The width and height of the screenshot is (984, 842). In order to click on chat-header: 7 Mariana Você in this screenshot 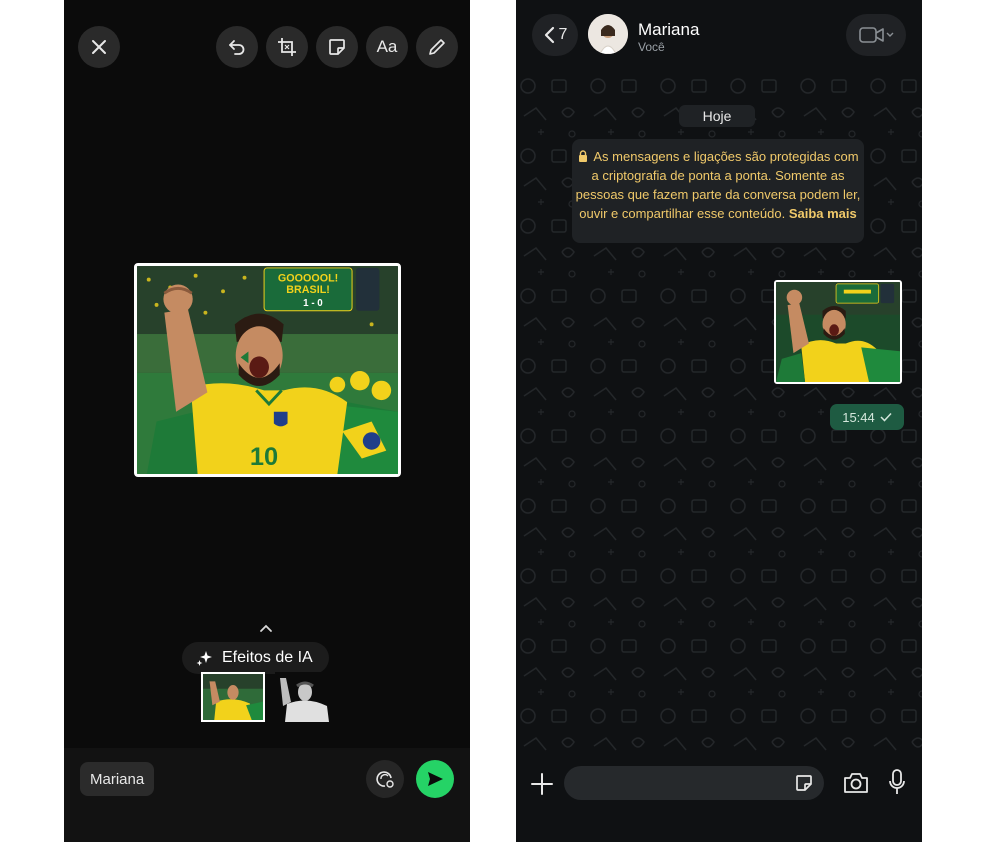, I will do `click(719, 36)`.